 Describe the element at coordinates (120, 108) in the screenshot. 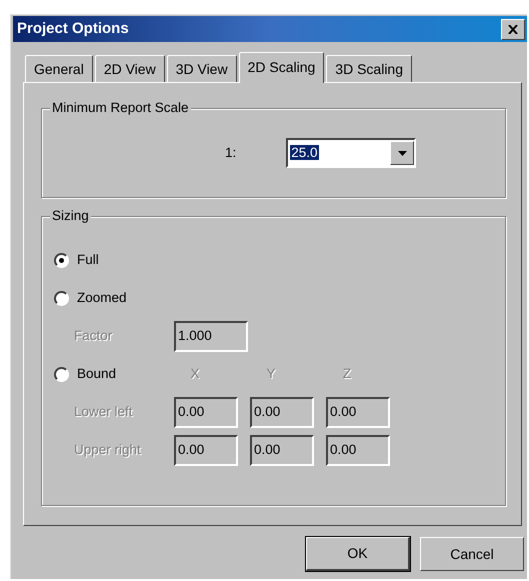

I see `group-title: Minimum Report Scale` at that location.